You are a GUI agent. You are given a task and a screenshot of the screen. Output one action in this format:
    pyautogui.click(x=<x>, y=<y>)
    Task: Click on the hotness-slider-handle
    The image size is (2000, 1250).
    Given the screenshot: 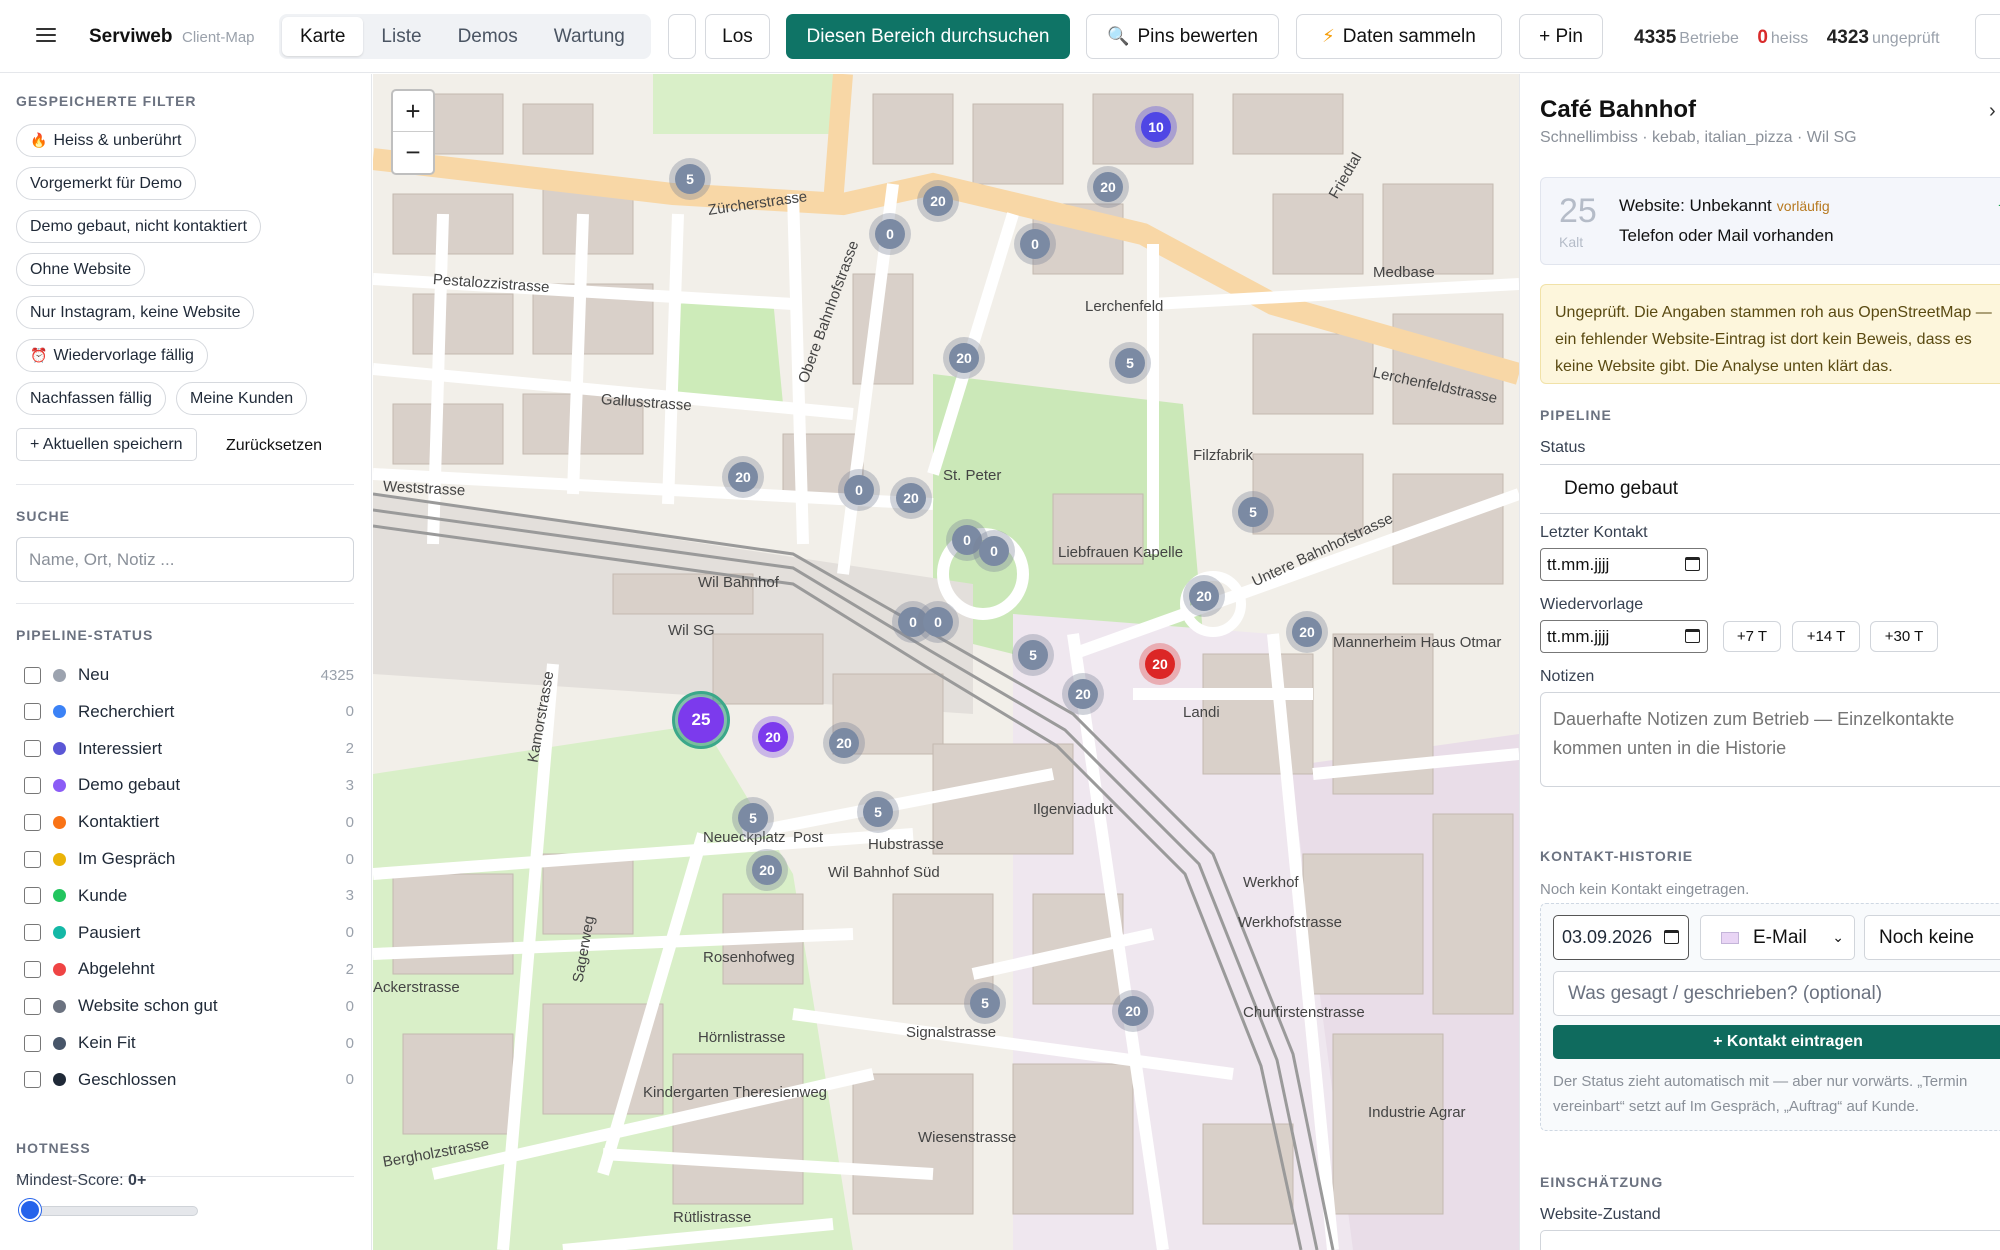 What is the action you would take?
    pyautogui.click(x=30, y=1210)
    